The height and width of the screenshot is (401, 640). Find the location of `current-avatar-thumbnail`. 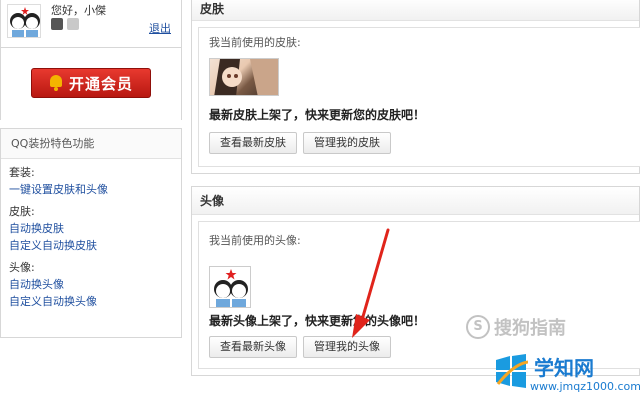

current-avatar-thumbnail is located at coordinates (230, 287).